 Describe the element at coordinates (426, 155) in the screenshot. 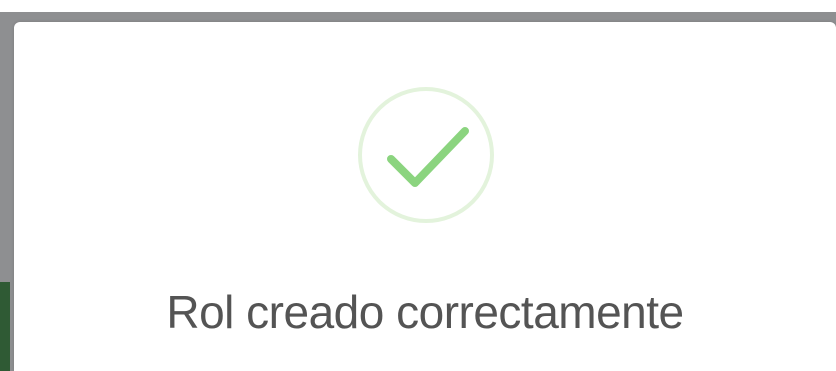

I see `success-check-icon` at that location.